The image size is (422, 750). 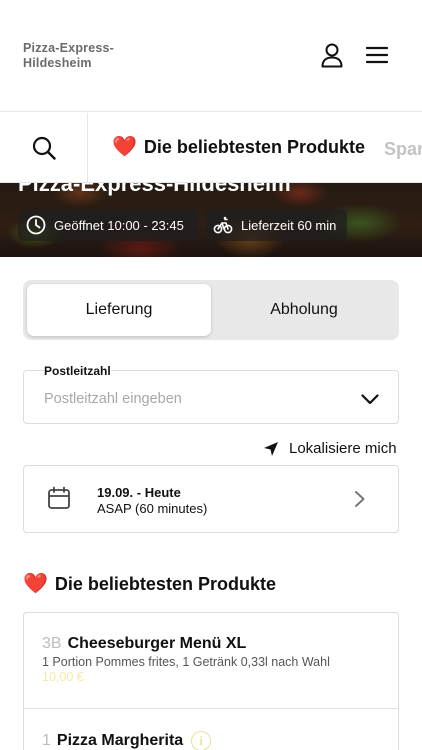 I want to click on product-number: 1, so click(x=46, y=740).